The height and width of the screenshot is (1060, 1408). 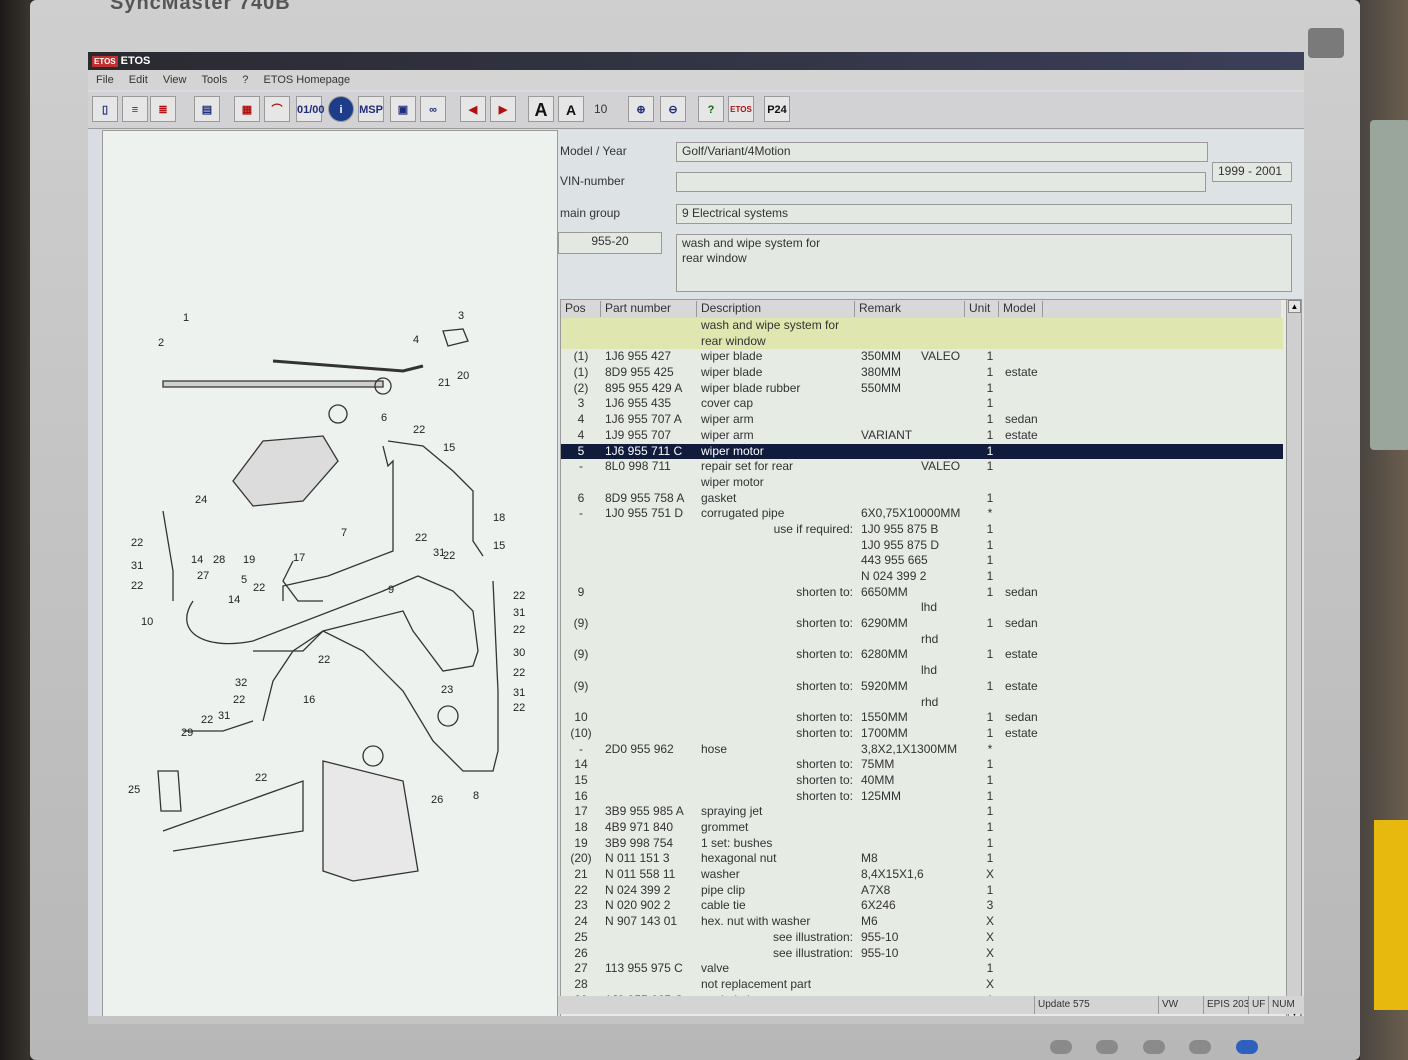 I want to click on ratio-button: 01/00, so click(x=310, y=109).